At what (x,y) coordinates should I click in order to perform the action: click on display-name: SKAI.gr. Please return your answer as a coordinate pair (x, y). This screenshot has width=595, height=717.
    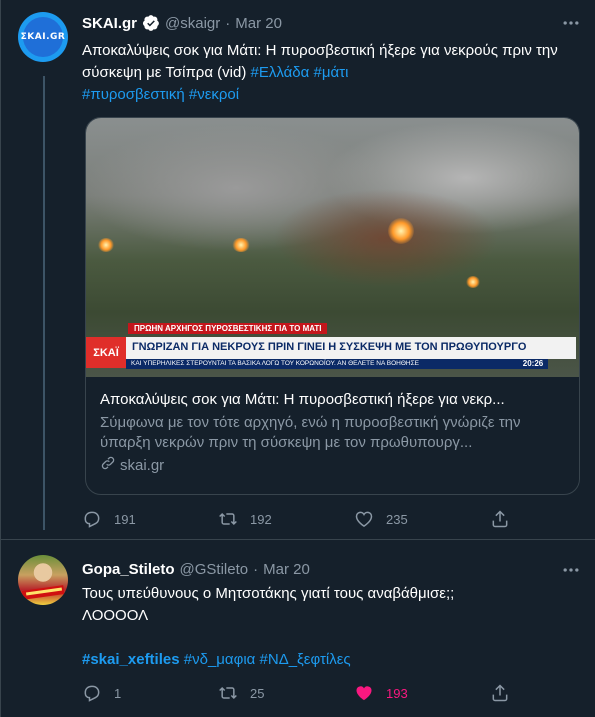
    Looking at the image, I should click on (109, 23).